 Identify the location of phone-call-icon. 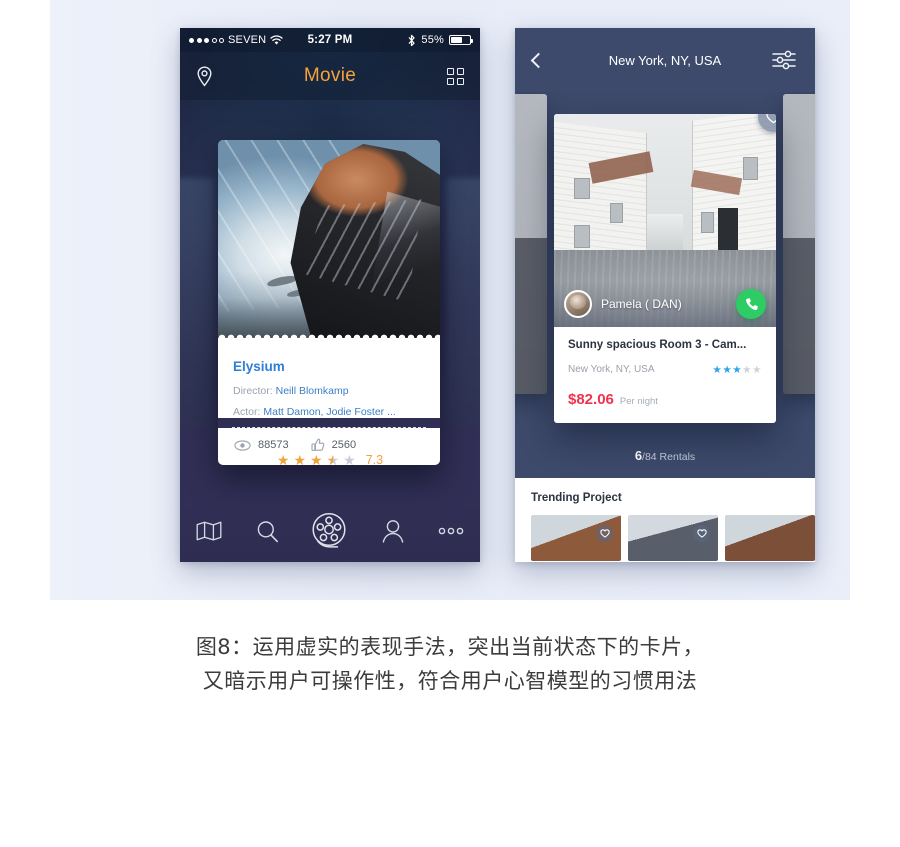
(751, 303).